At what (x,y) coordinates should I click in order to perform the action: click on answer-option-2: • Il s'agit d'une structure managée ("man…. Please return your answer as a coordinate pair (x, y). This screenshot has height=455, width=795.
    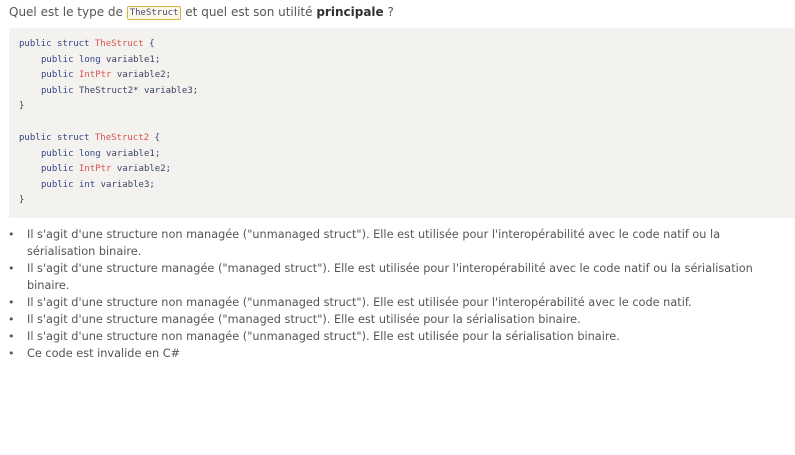
    Looking at the image, I should click on (397, 277).